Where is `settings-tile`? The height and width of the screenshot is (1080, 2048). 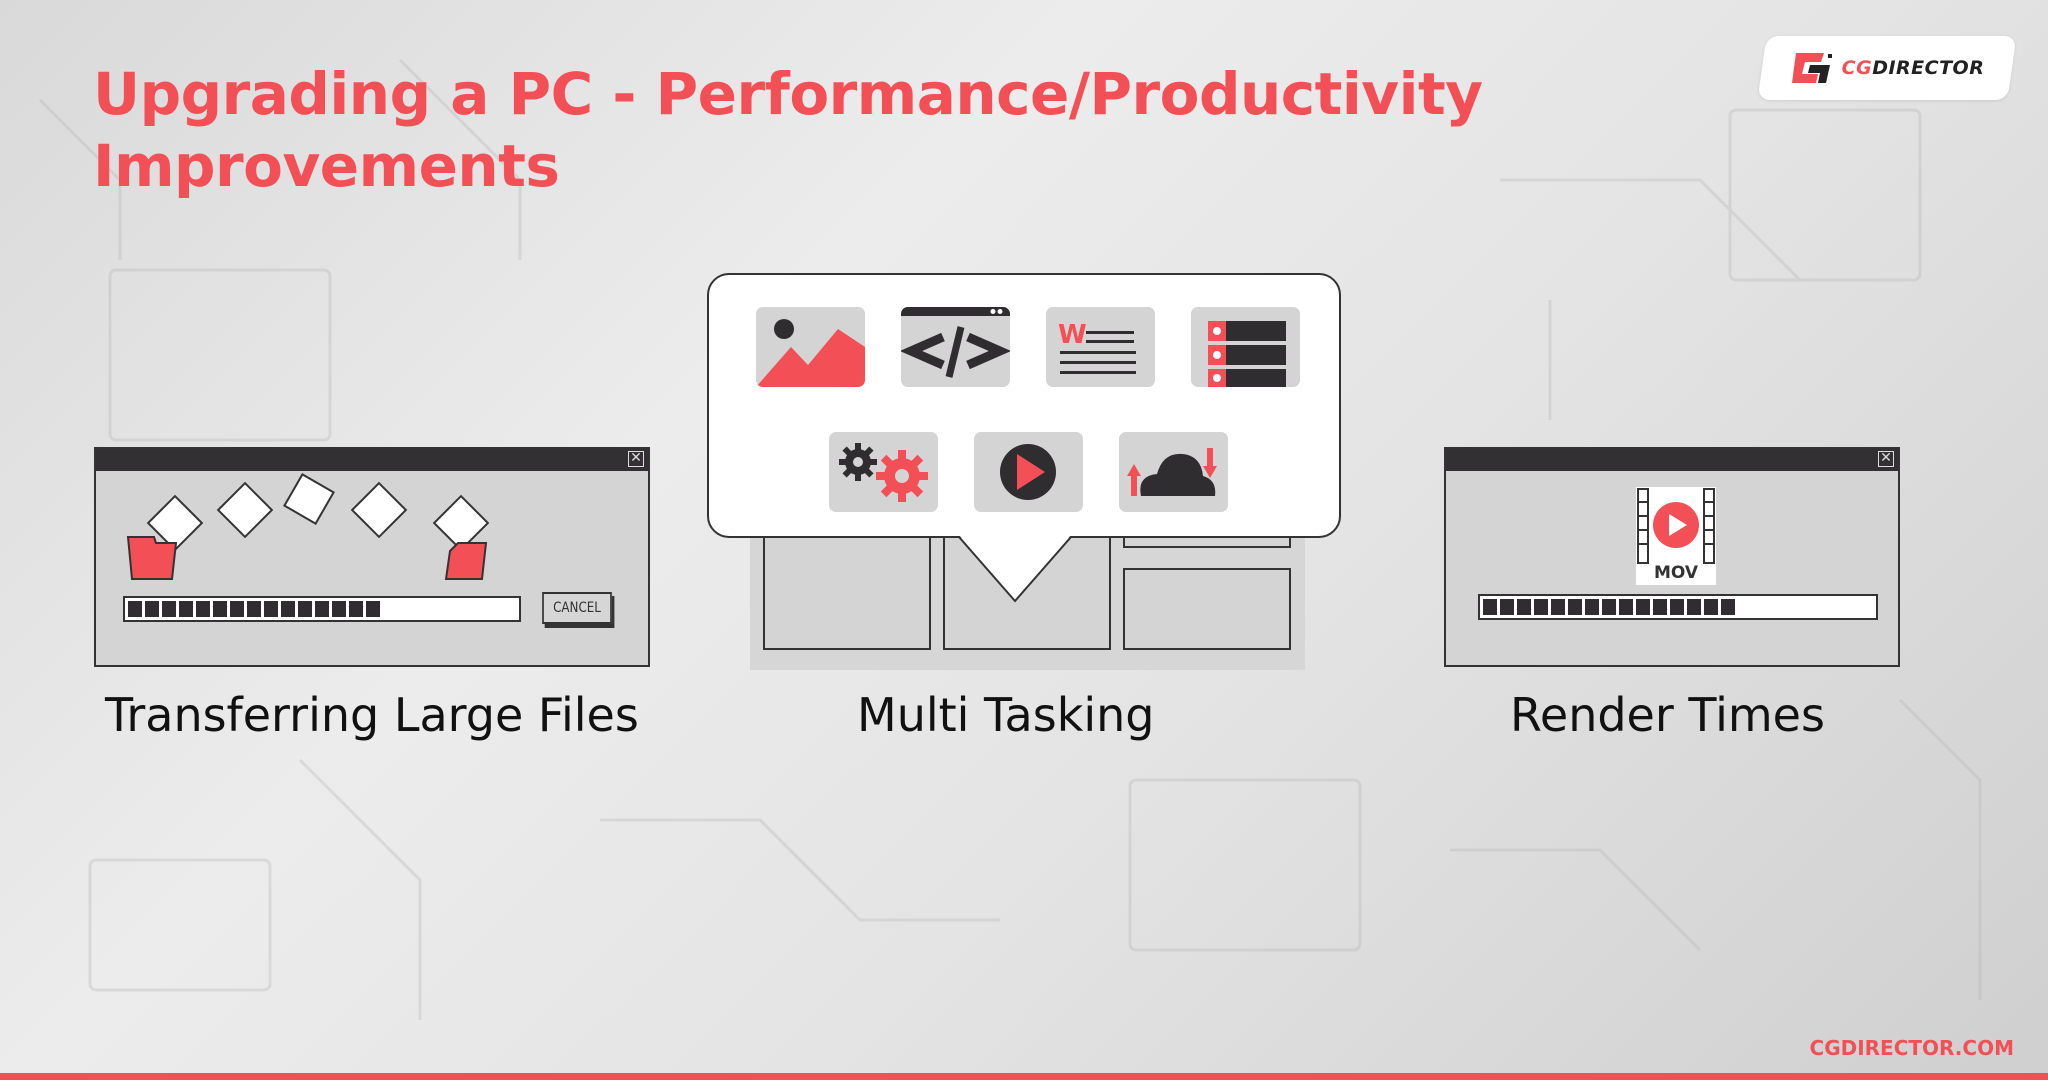
settings-tile is located at coordinates (883, 472).